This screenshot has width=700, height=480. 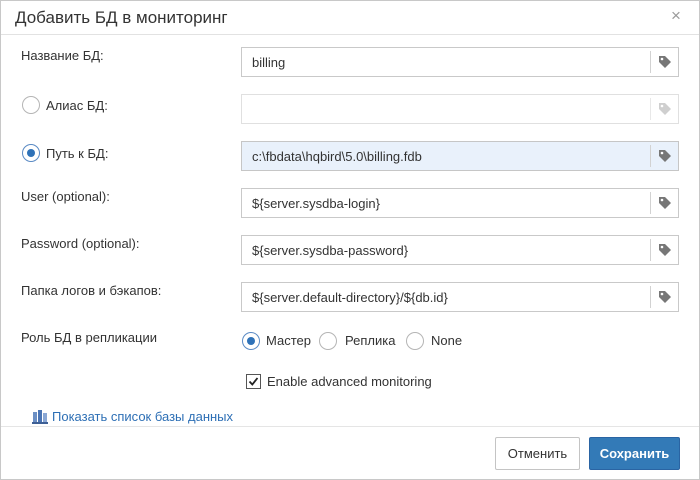 I want to click on path-value: c:\fbdata\hqbird\5.0\billing.fdb, so click(x=337, y=156).